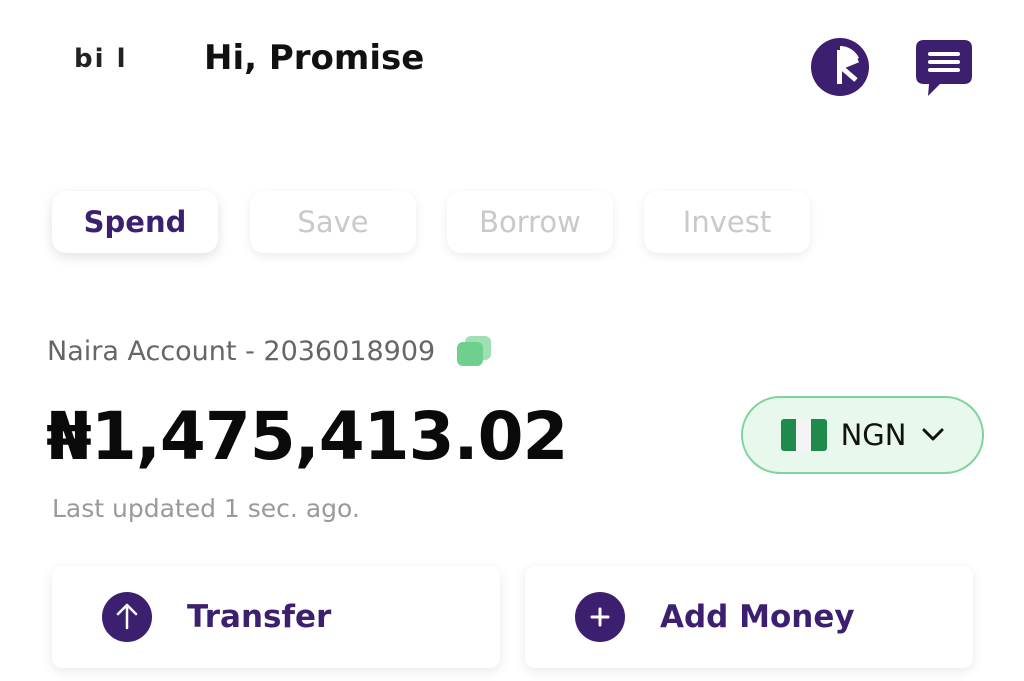 This screenshot has height=681, width=1024. Describe the element at coordinates (206, 508) in the screenshot. I see `last-updated-text: Last updated 1 sec. ago.` at that location.